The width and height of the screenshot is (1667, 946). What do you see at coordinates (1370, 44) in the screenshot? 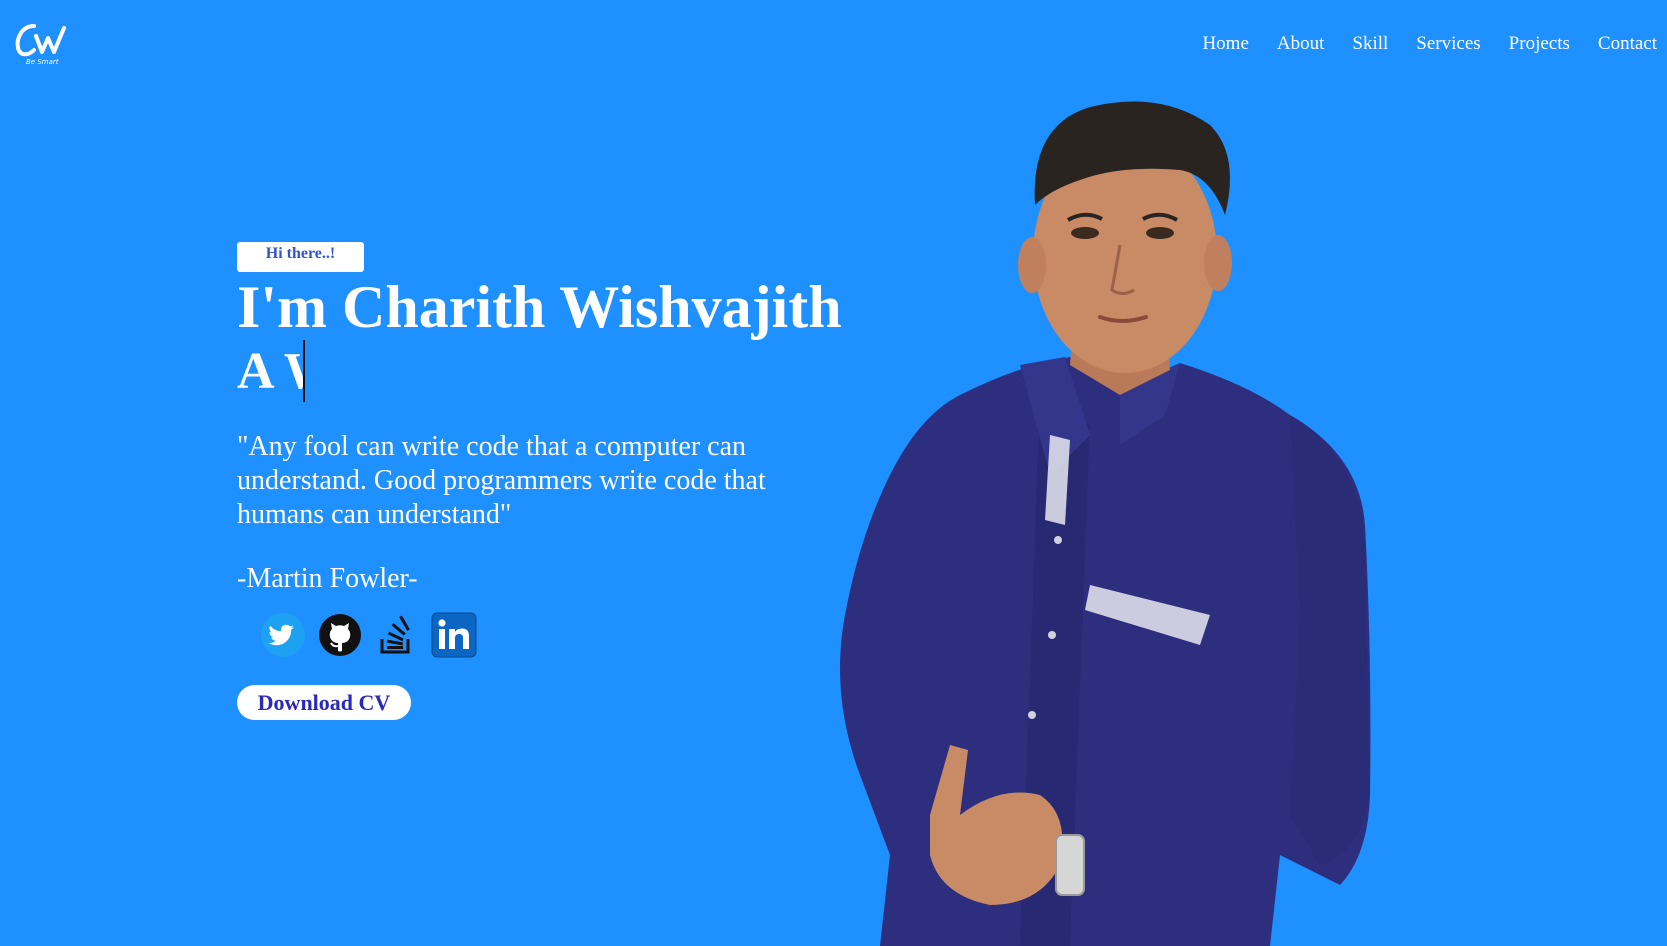
I see `nav-skill: Skill` at bounding box center [1370, 44].